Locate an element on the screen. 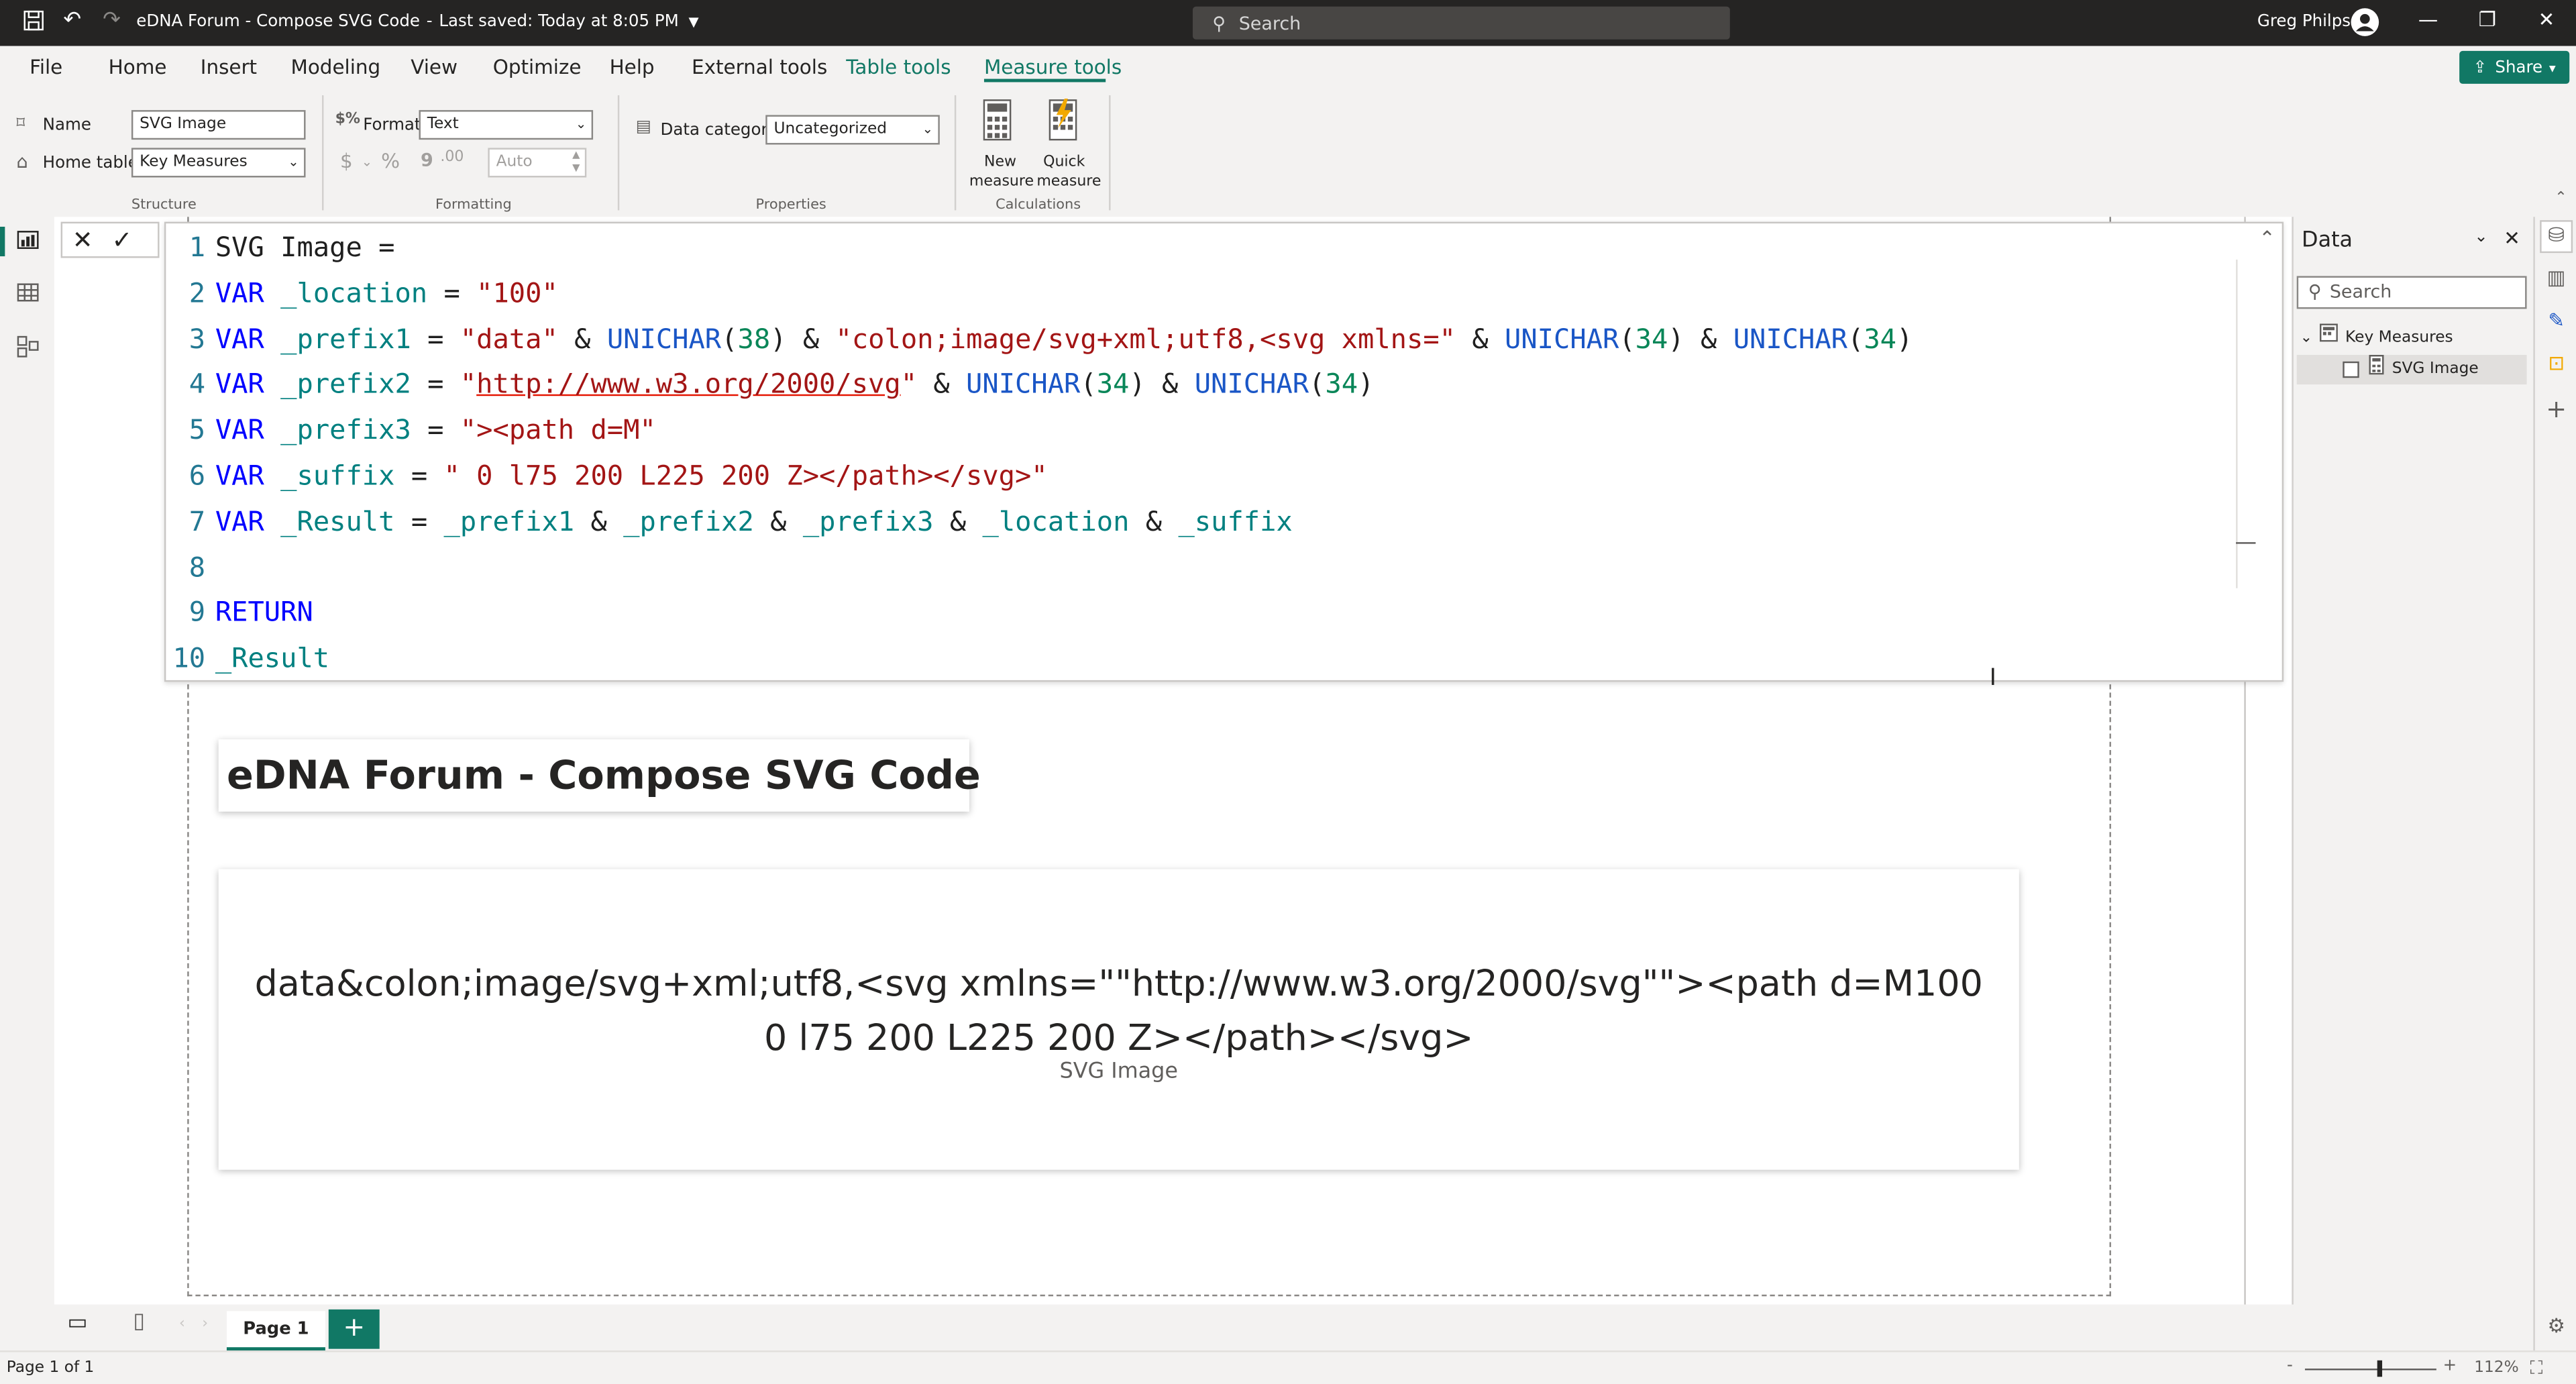 The height and width of the screenshot is (1384, 2576). page-tab-1: Page 1 is located at coordinates (275, 1331).